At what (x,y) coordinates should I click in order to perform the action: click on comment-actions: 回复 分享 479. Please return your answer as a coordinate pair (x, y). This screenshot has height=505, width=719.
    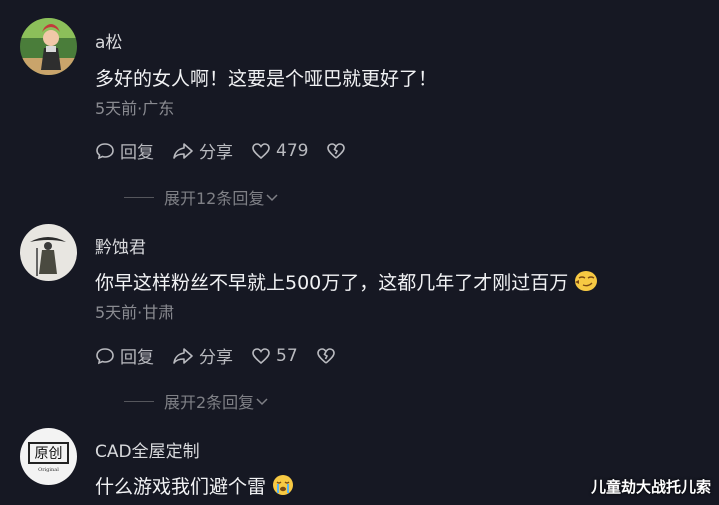
    Looking at the image, I should click on (232, 150).